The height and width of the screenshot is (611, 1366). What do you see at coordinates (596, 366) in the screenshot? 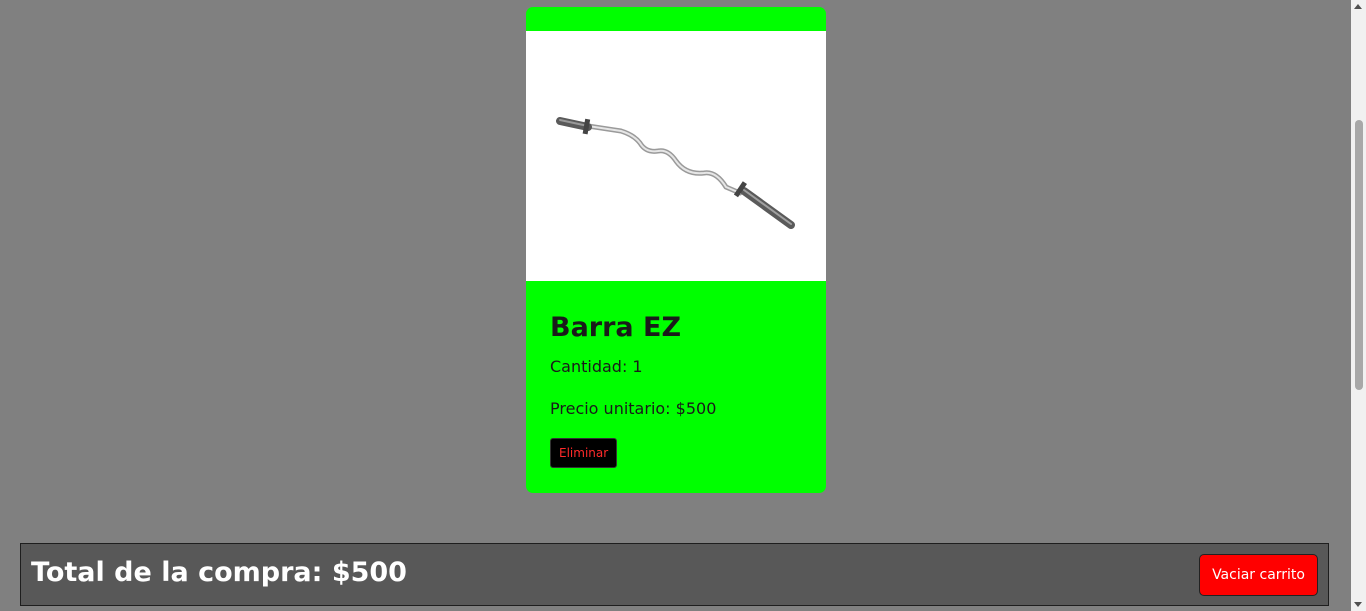
I see `product-quantity: Cantidad: 1` at bounding box center [596, 366].